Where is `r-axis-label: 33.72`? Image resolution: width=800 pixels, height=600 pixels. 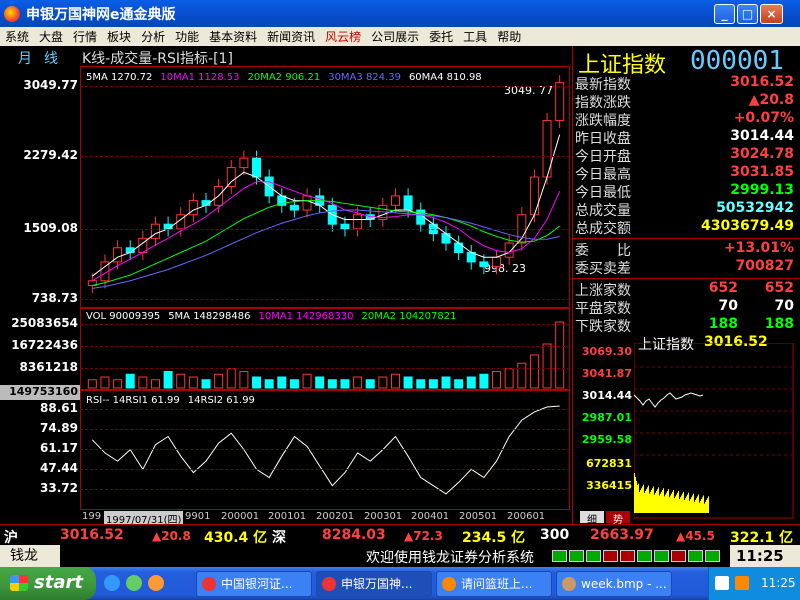 r-axis-label: 33.72 is located at coordinates (59, 488).